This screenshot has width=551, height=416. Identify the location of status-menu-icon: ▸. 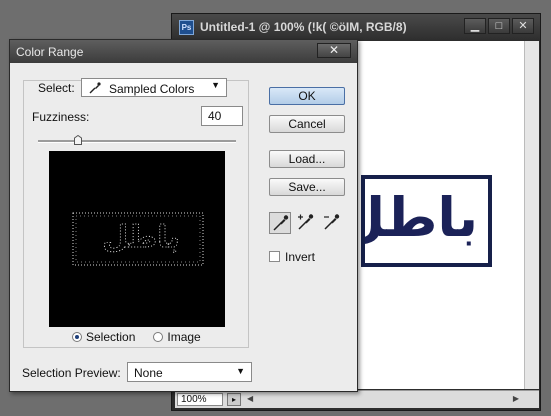
(234, 399).